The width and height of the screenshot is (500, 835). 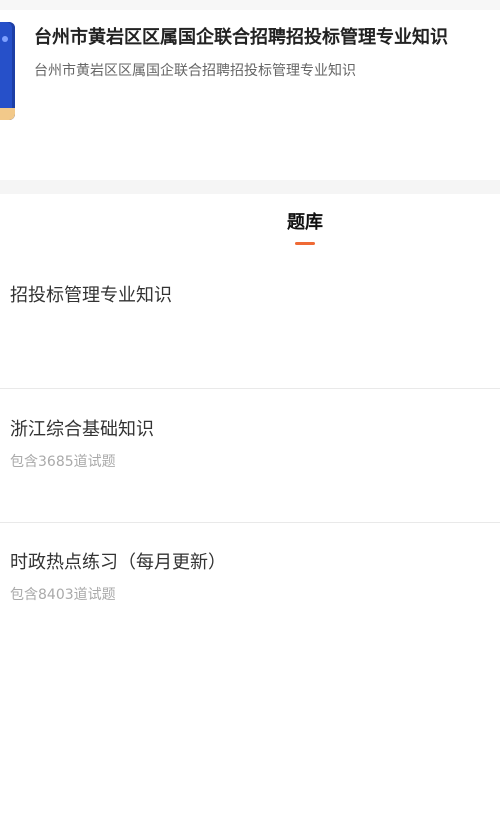 What do you see at coordinates (241, 37) in the screenshot?
I see `course-title: 台州市黄岩区区属国企联合招聘招投标管理专业知识` at bounding box center [241, 37].